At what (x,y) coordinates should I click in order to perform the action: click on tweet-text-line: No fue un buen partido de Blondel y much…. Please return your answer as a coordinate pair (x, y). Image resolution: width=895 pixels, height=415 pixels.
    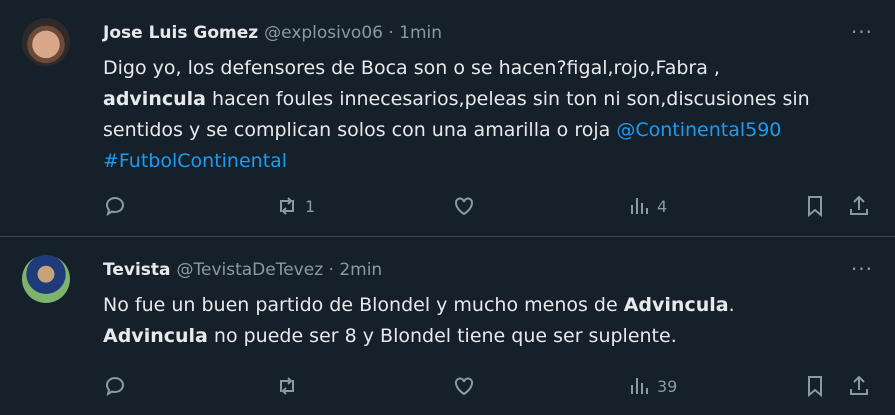
    Looking at the image, I should click on (488, 305).